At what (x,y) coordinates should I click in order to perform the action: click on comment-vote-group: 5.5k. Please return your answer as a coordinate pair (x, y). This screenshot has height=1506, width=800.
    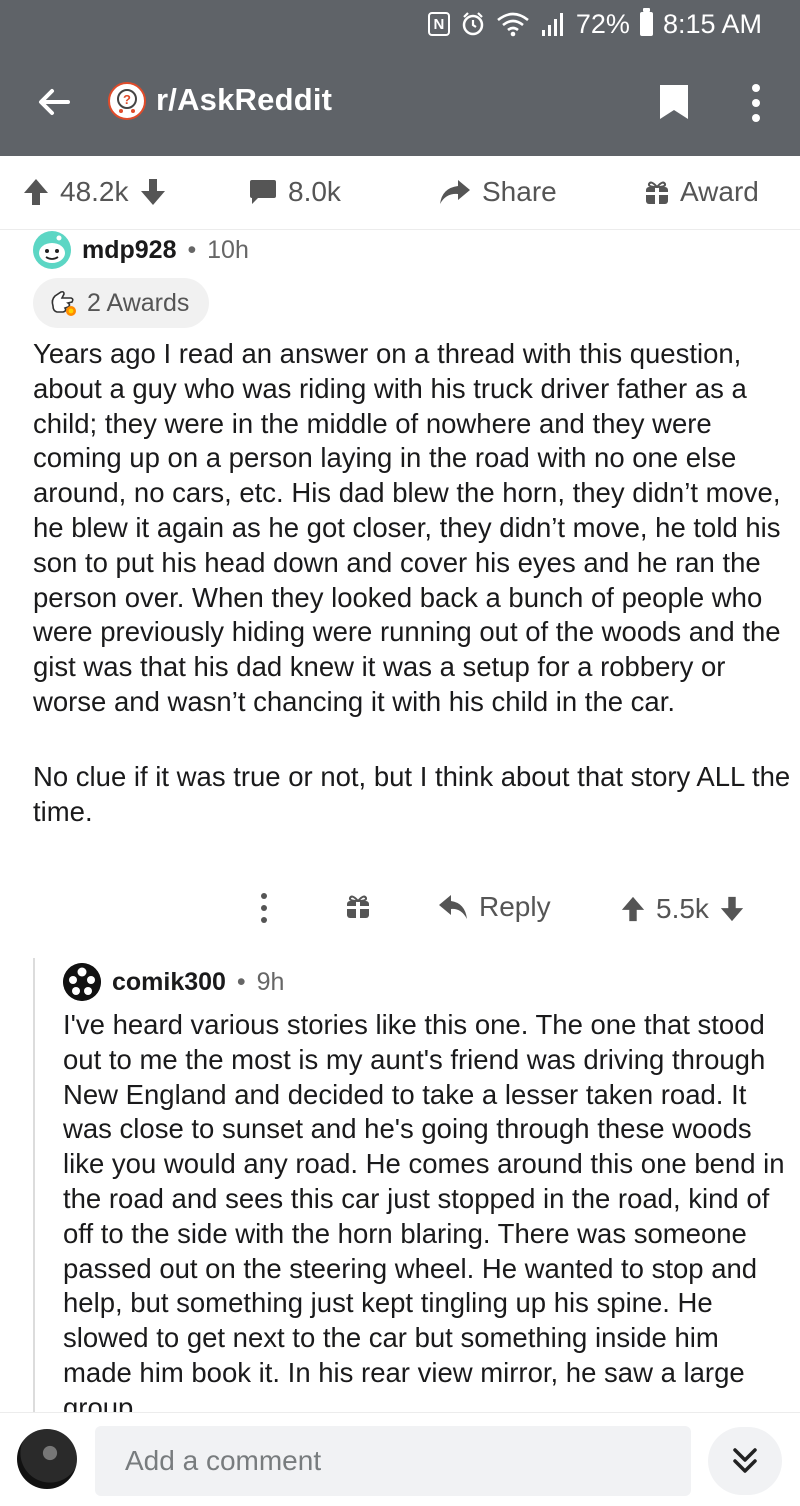
    Looking at the image, I should click on (682, 909).